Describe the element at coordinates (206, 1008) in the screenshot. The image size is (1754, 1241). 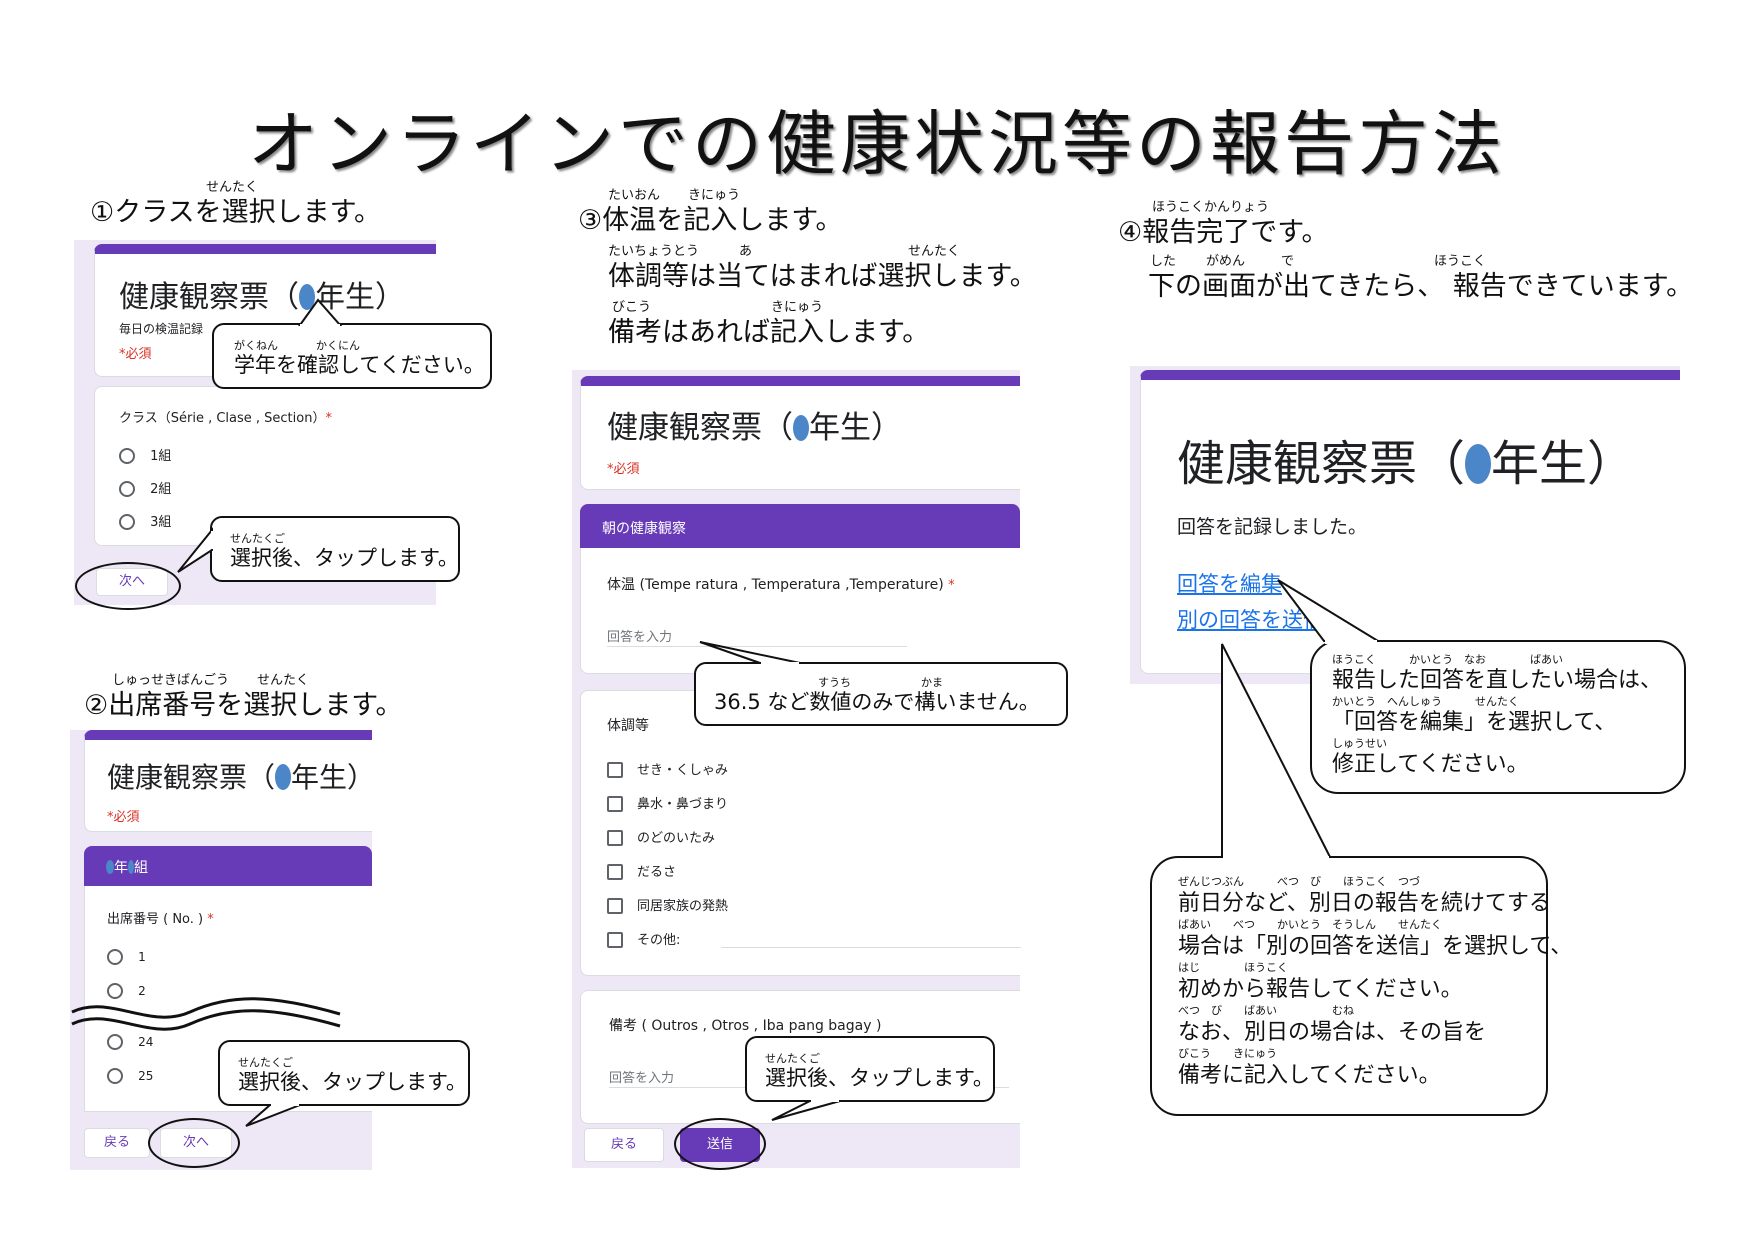
I see `break-wave-top` at that location.